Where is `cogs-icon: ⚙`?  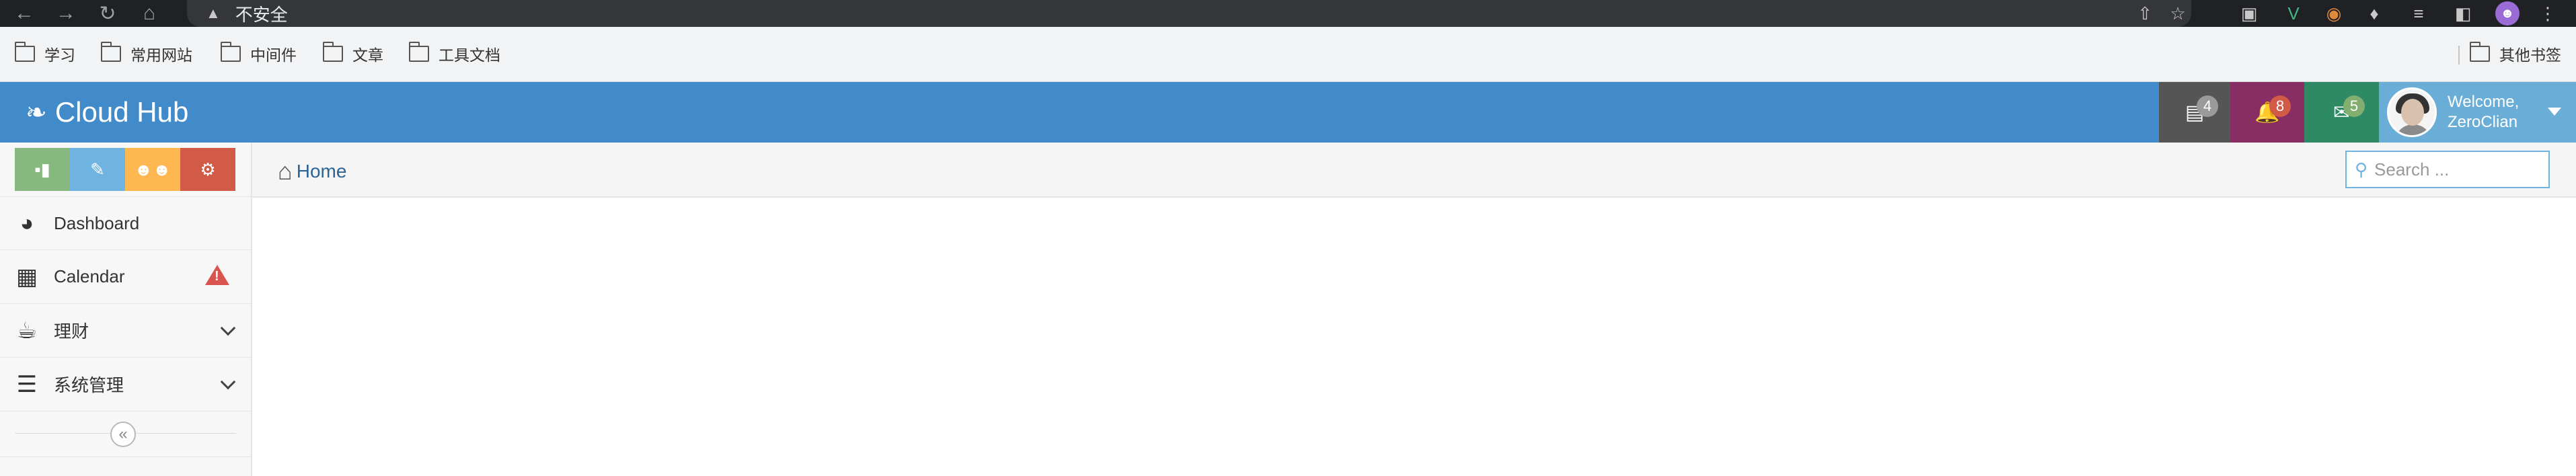
cogs-icon: ⚙ is located at coordinates (208, 169).